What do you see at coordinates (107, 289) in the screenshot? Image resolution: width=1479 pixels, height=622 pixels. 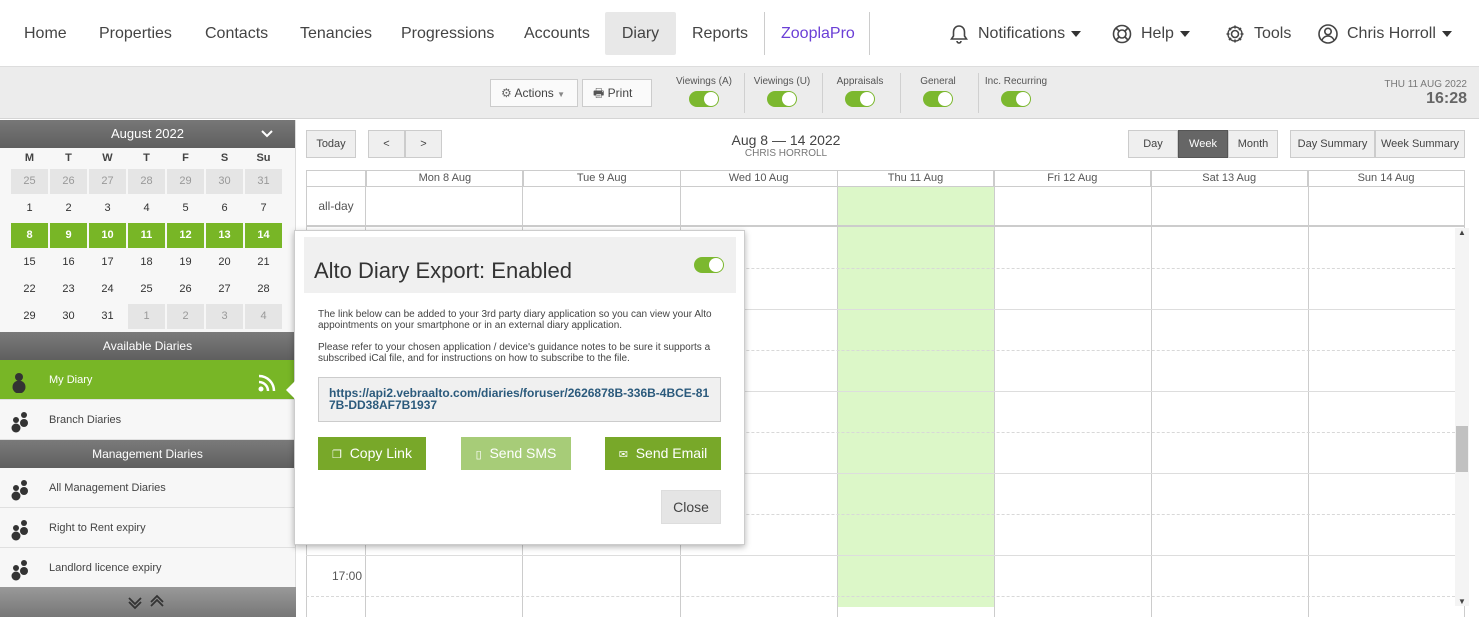 I see `calendar-day: 24` at bounding box center [107, 289].